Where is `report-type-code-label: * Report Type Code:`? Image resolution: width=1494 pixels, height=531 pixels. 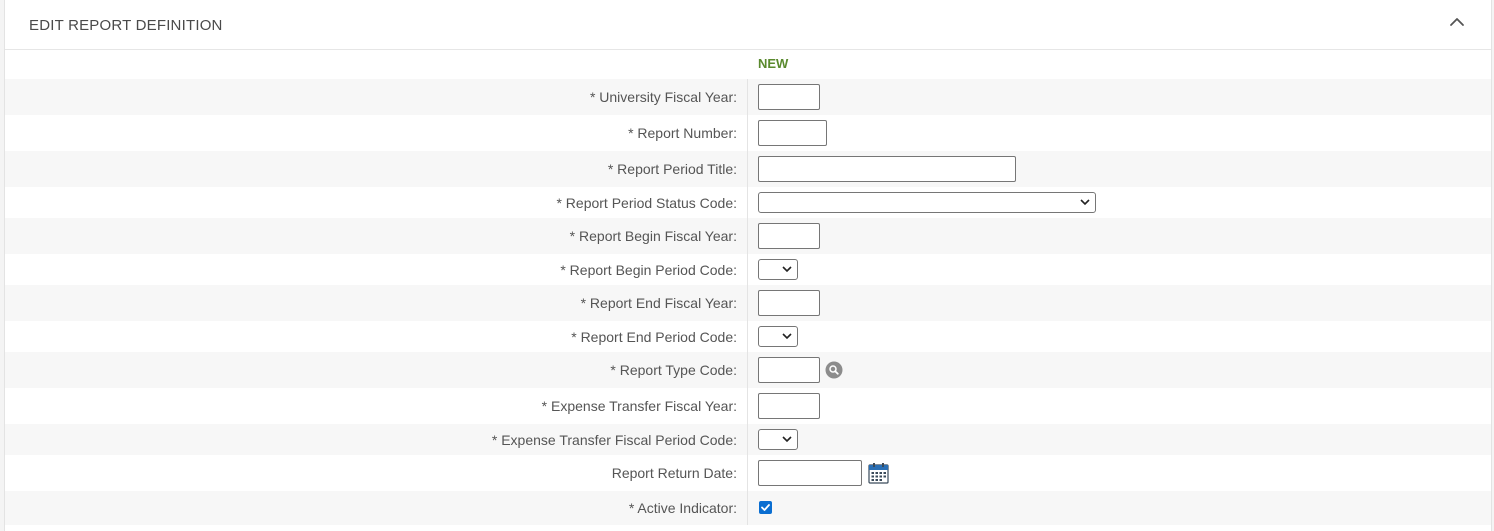
report-type-code-label: * Report Type Code: is located at coordinates (673, 370).